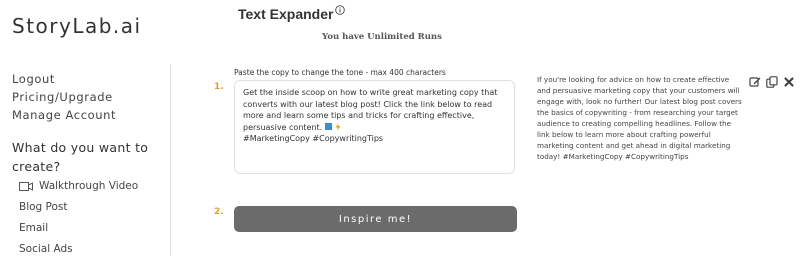  Describe the element at coordinates (340, 10) in the screenshot. I see `info-icon` at that location.